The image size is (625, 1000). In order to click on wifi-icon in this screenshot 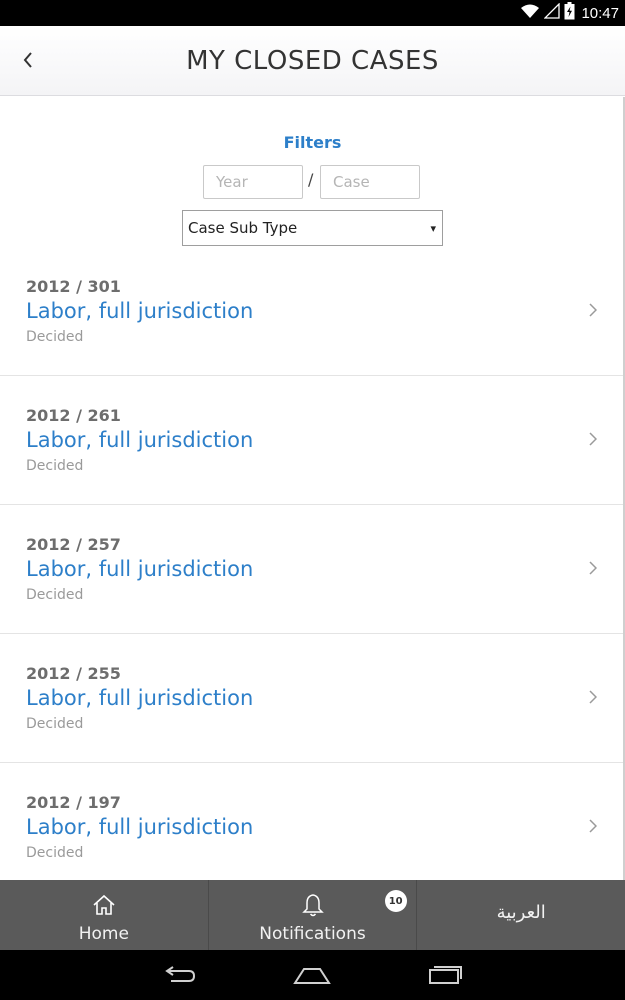, I will do `click(530, 13)`.